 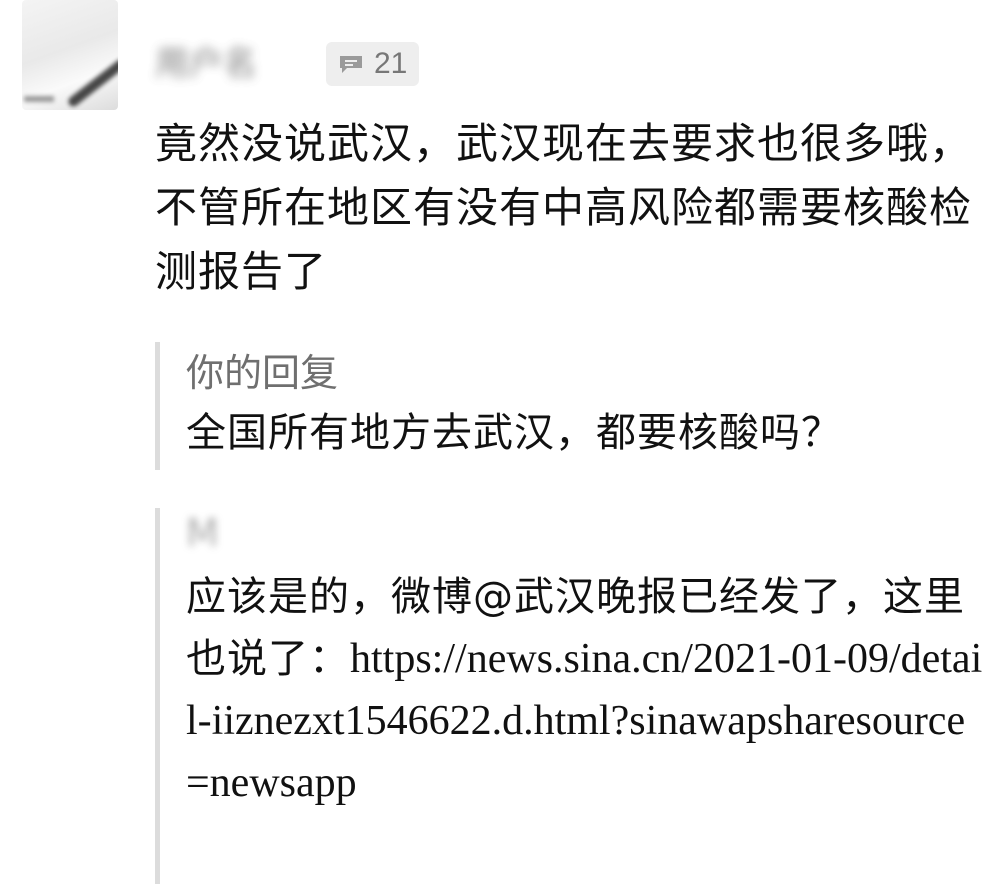 What do you see at coordinates (570, 406) in the screenshot?
I see `your-reply-block: 你的回复 全国所有地方去武汉，都要核酸吗？` at bounding box center [570, 406].